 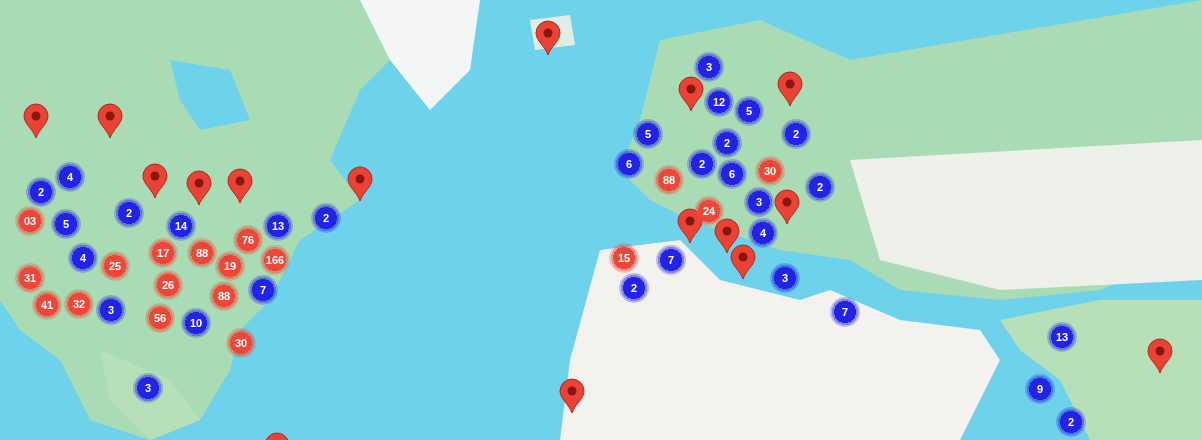 I want to click on cluster-marker: 03, so click(x=30, y=221).